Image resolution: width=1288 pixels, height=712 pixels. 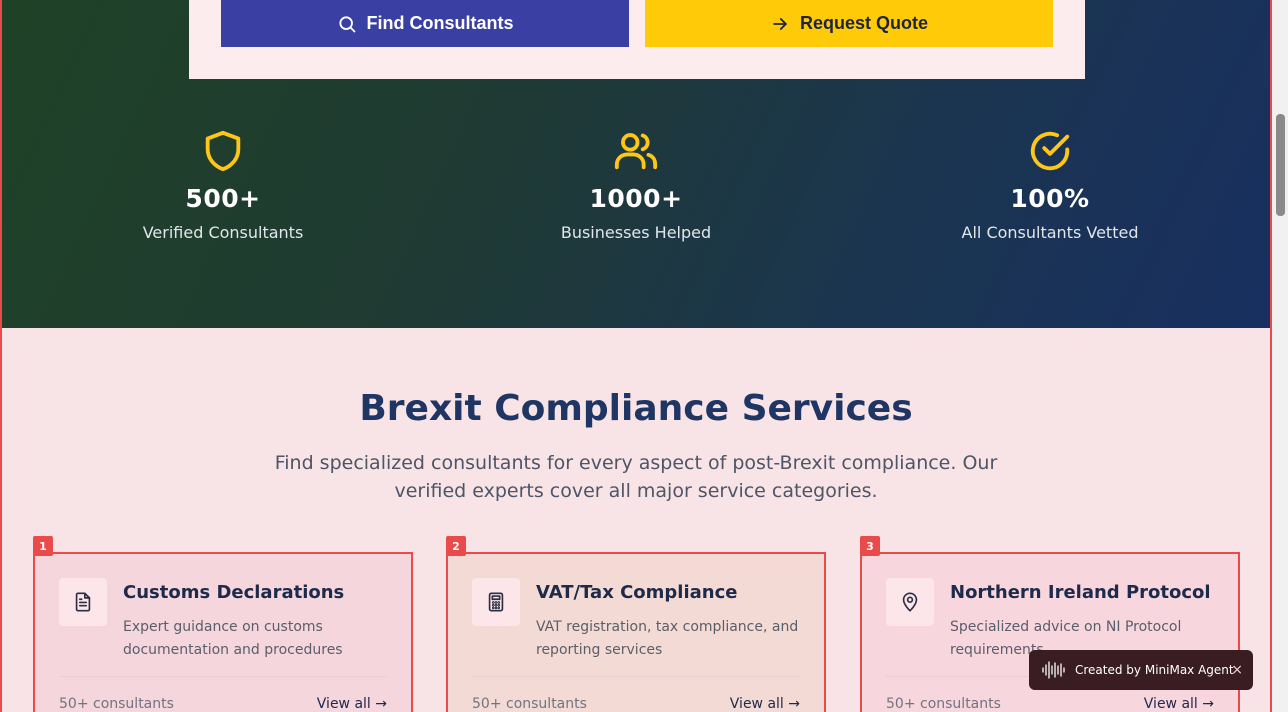 I want to click on stat-label: Businesses Helped, so click(x=636, y=232).